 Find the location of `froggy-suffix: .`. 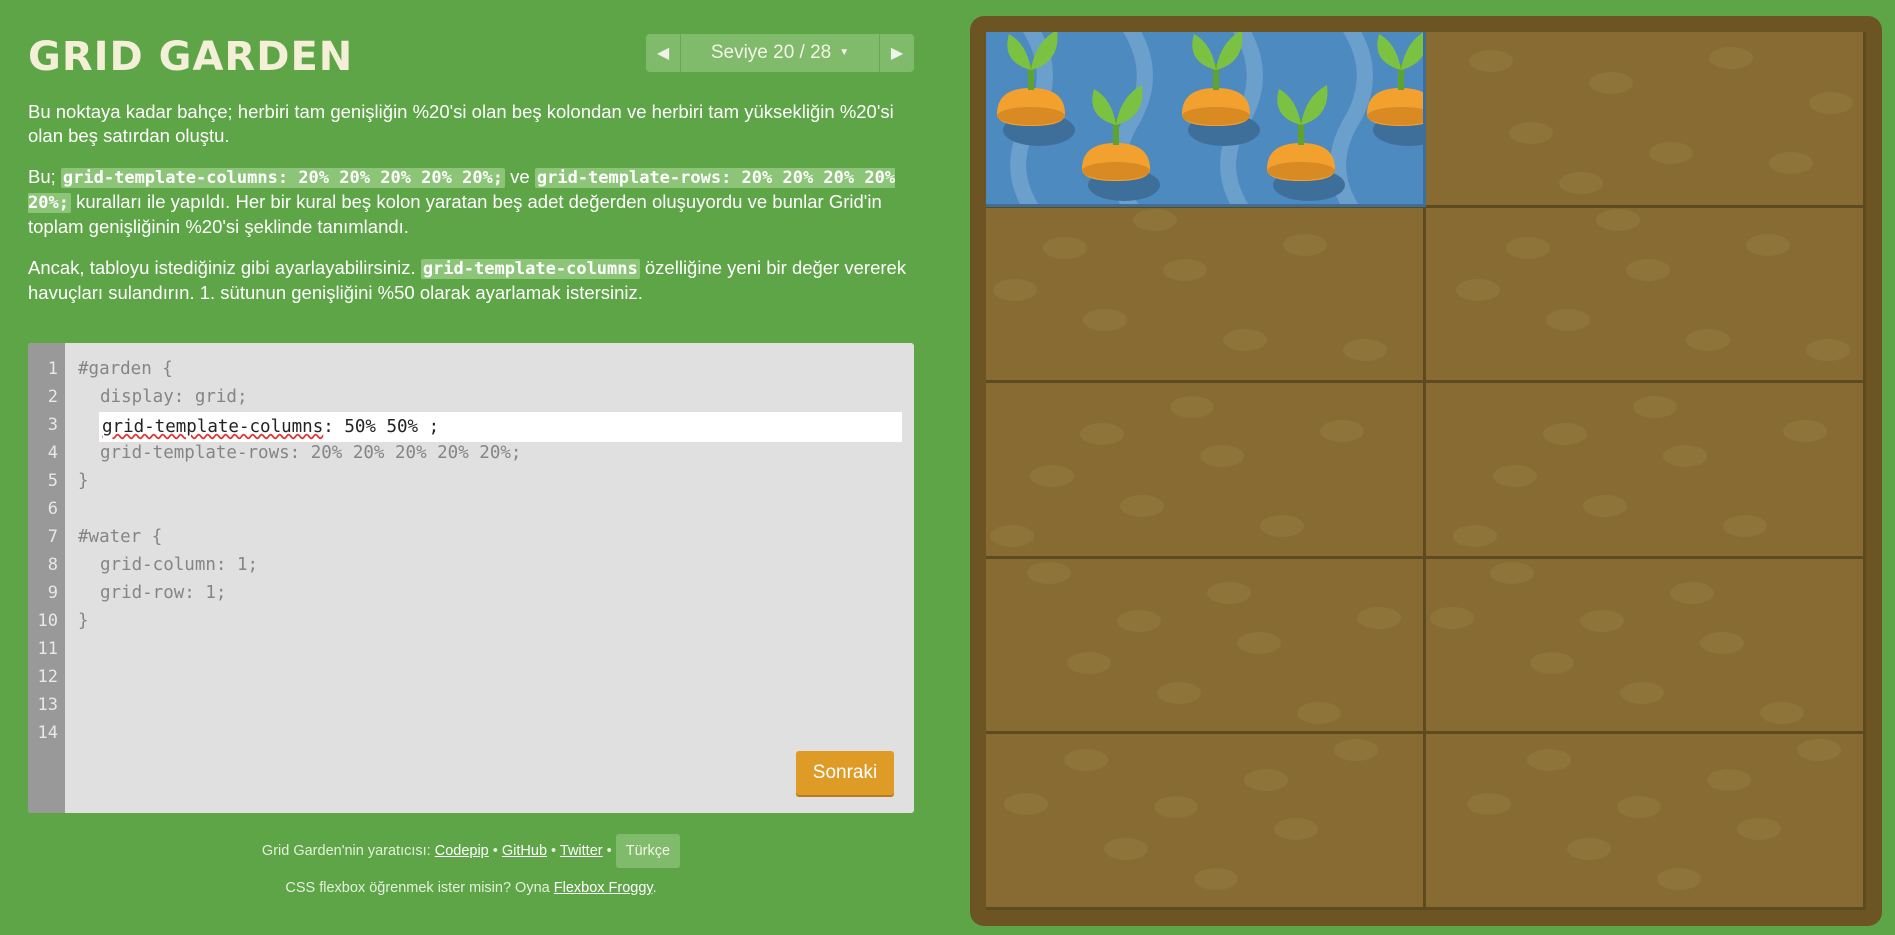

froggy-suffix: . is located at coordinates (654, 888).